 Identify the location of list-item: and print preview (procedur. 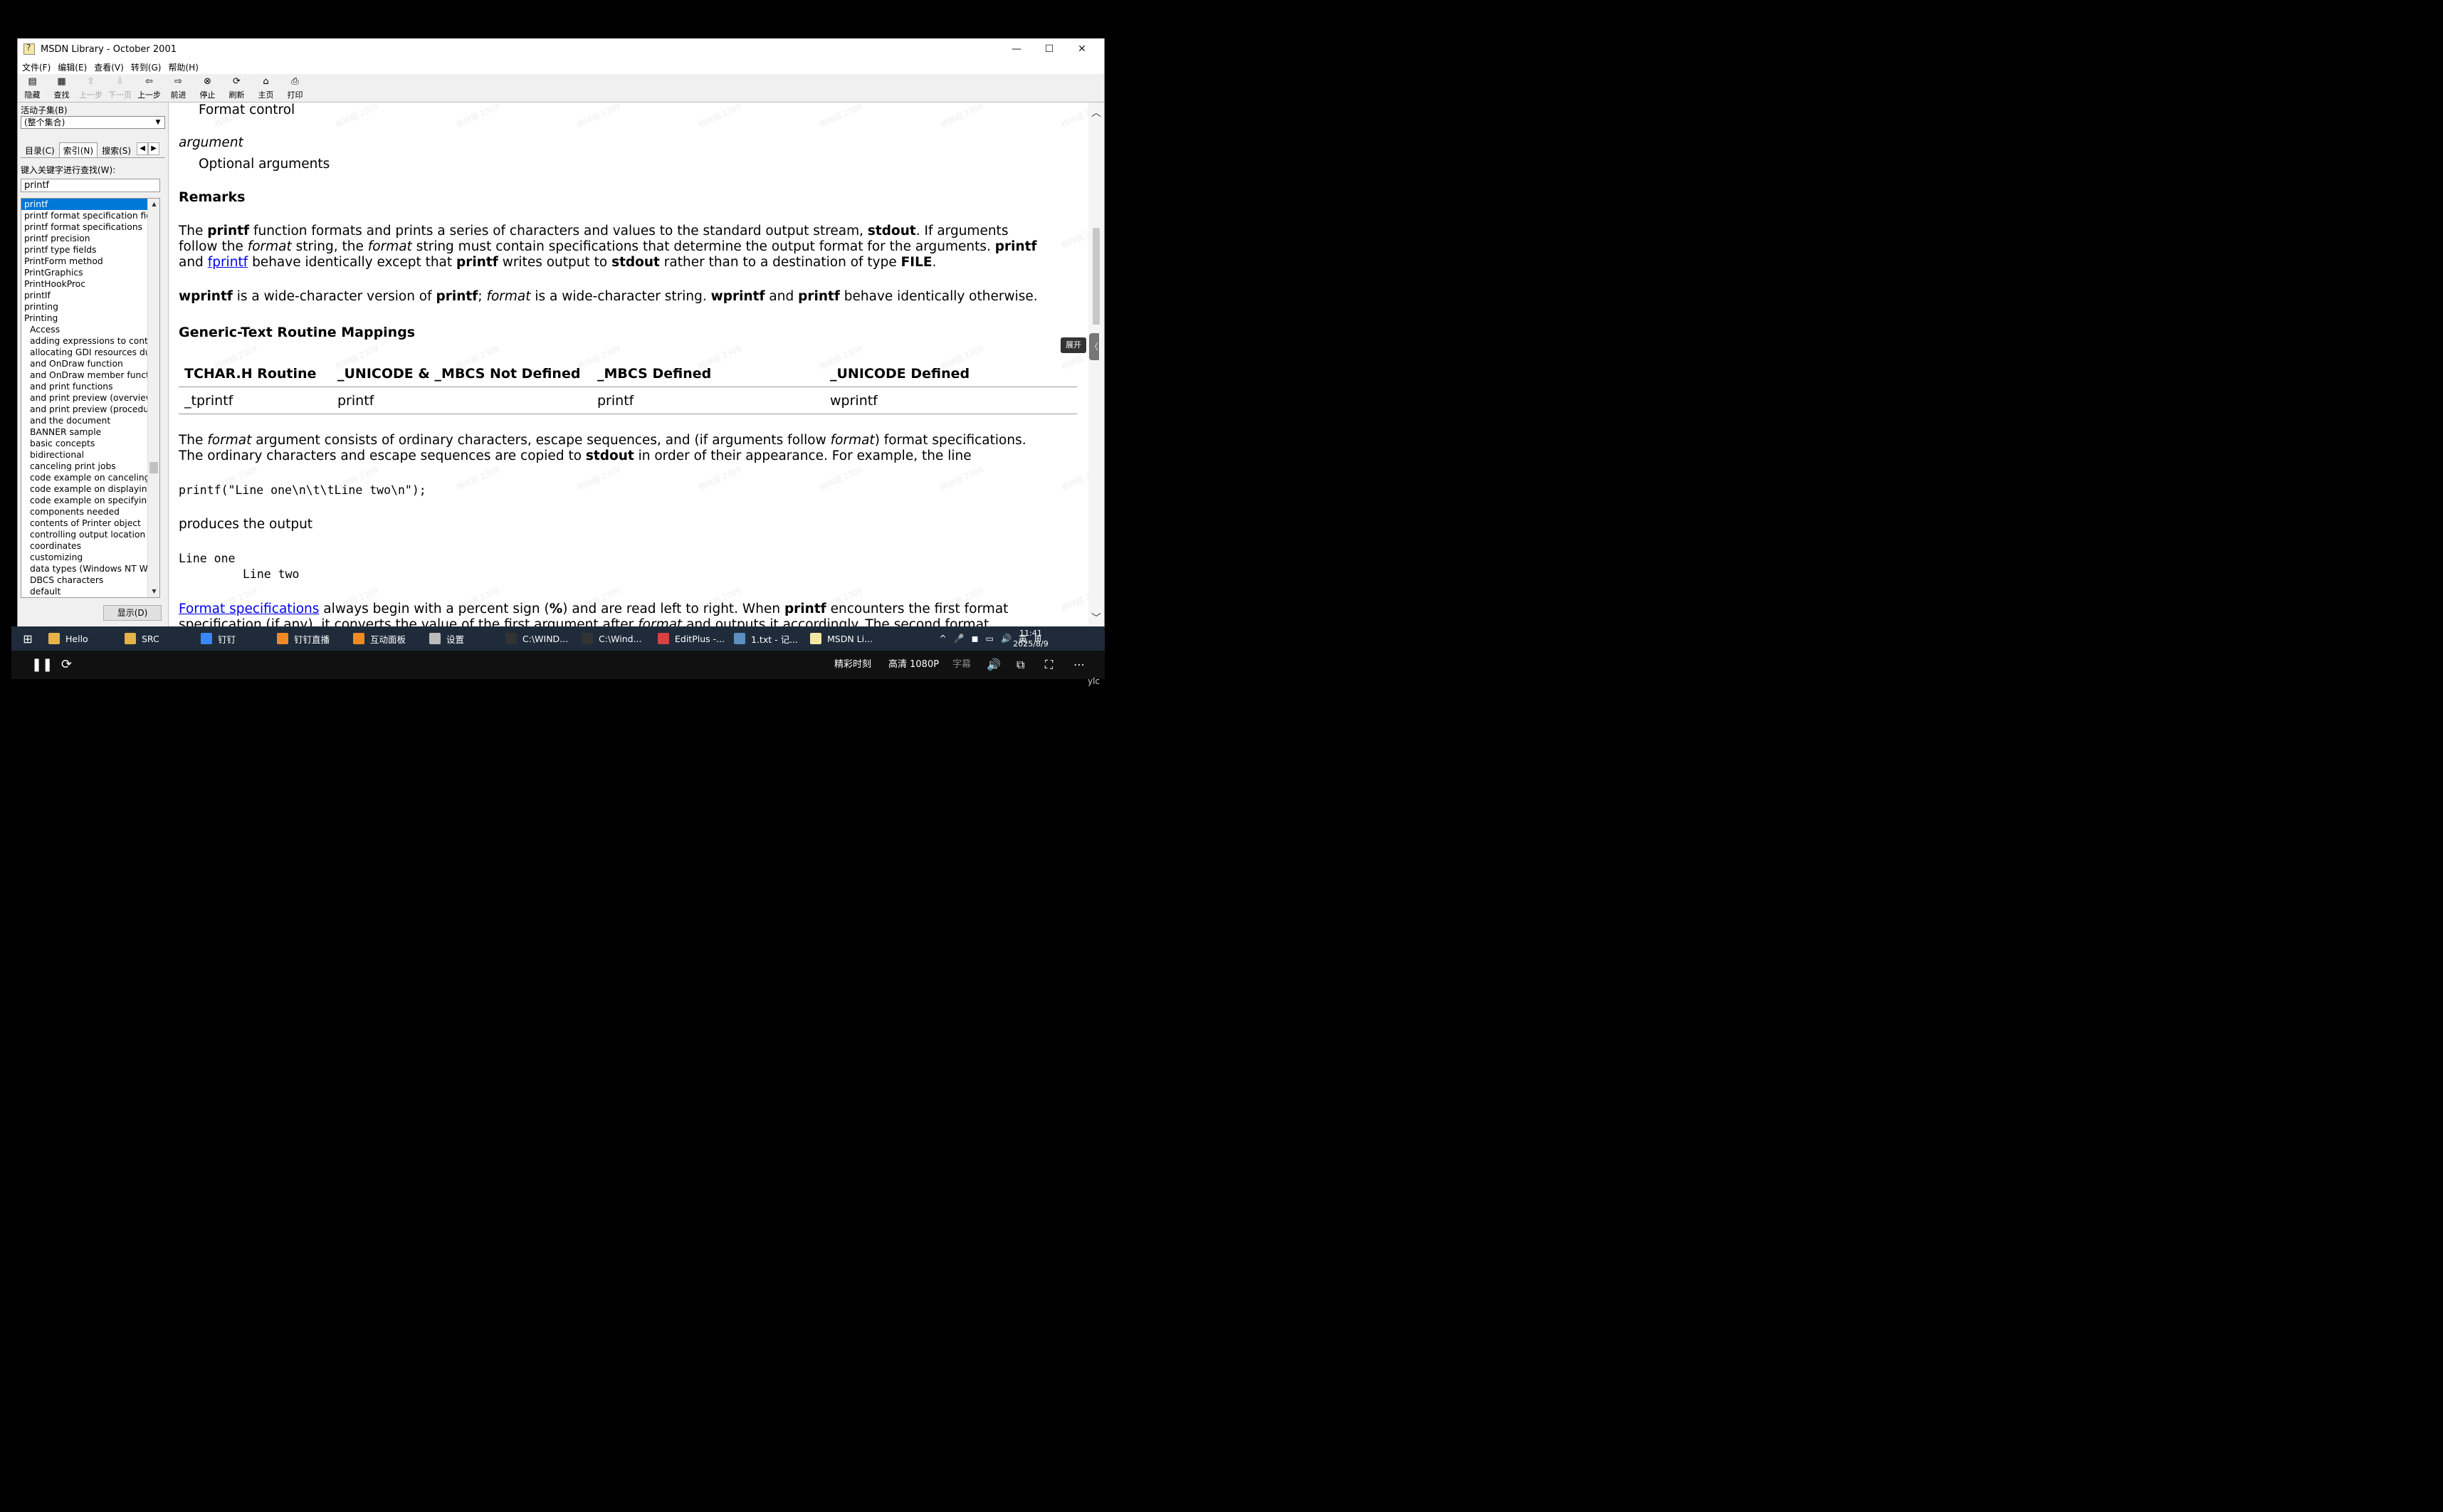
(84, 409).